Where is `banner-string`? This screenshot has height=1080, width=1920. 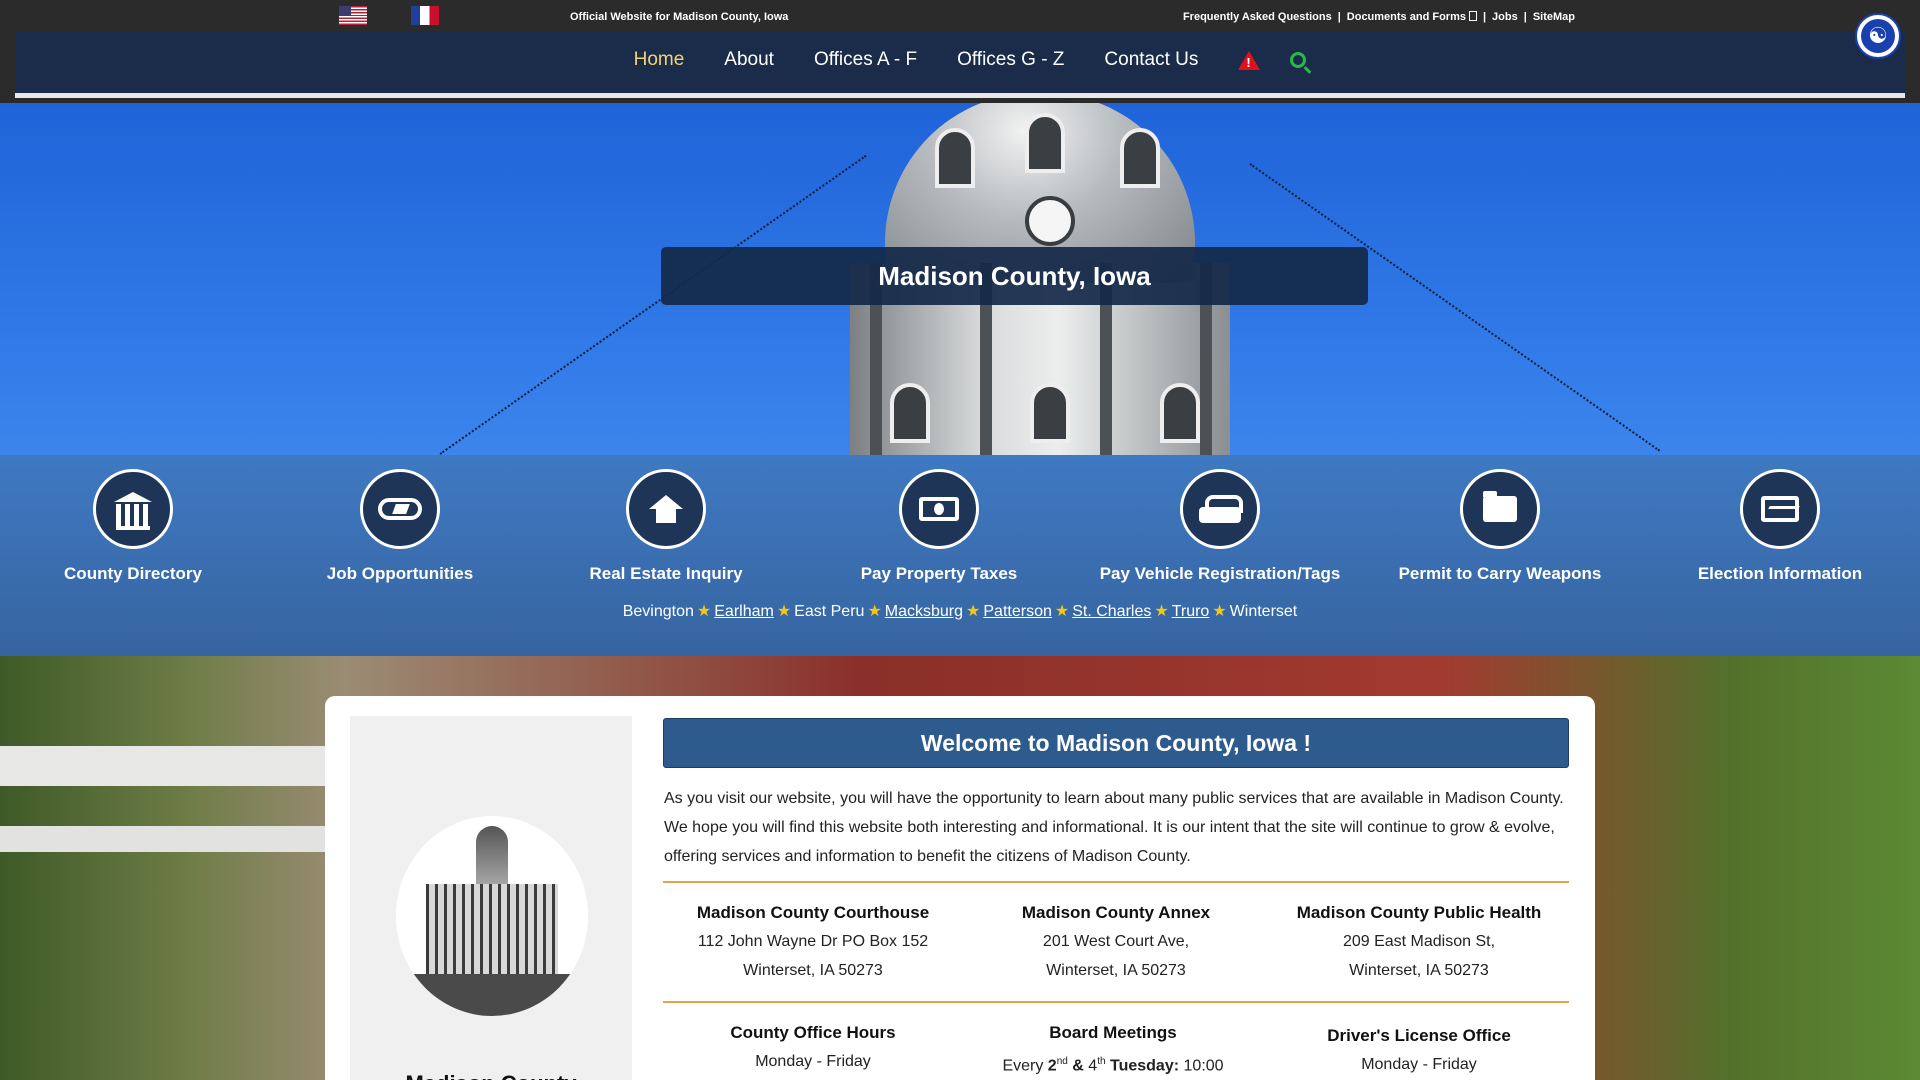 banner-string is located at coordinates (1455, 307).